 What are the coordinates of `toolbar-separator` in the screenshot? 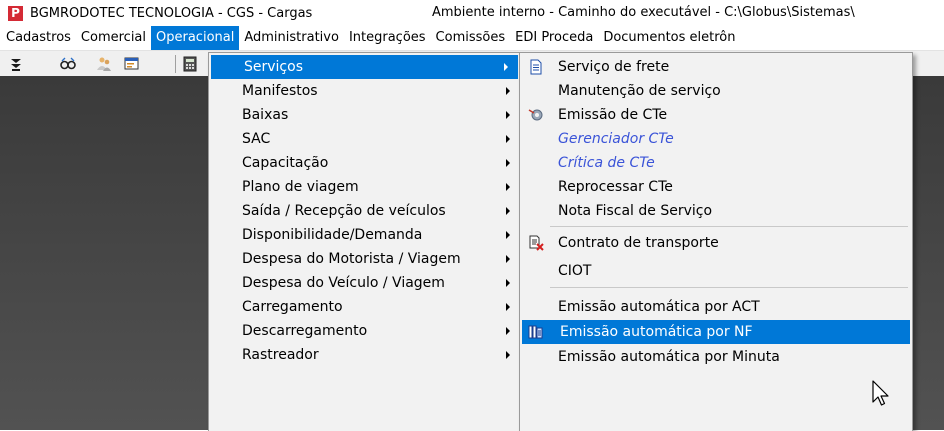 It's located at (175, 64).